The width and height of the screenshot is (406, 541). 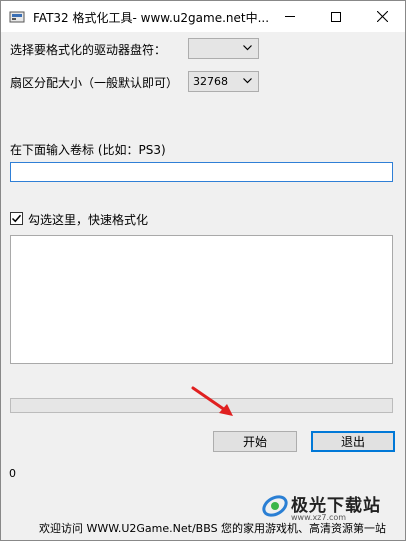 I want to click on maximize-icon, so click(x=336, y=16).